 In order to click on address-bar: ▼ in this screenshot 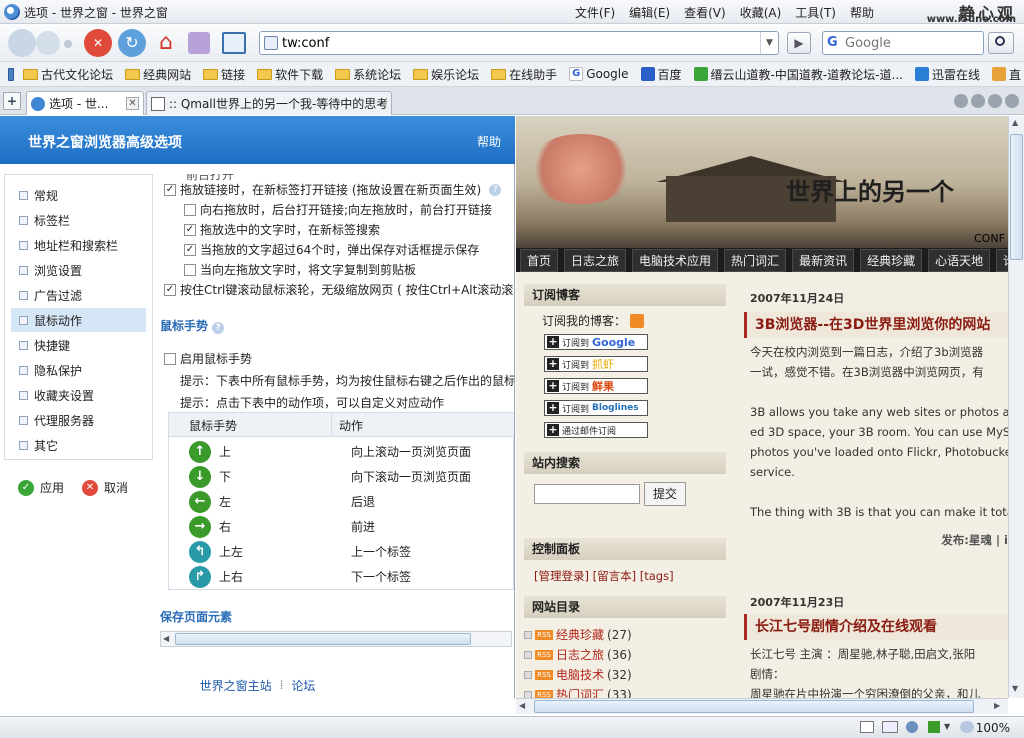, I will do `click(519, 43)`.